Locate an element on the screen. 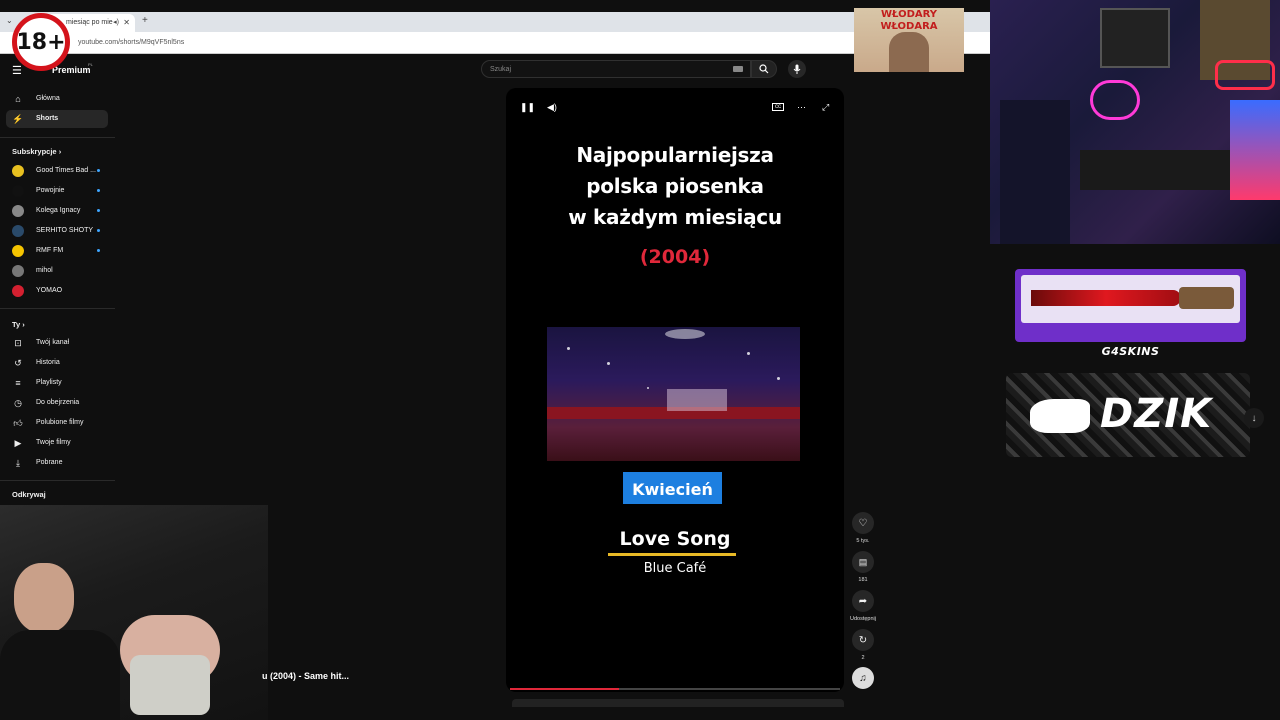 The image size is (1280, 720). search-placeholder: Szukaj is located at coordinates (501, 69).